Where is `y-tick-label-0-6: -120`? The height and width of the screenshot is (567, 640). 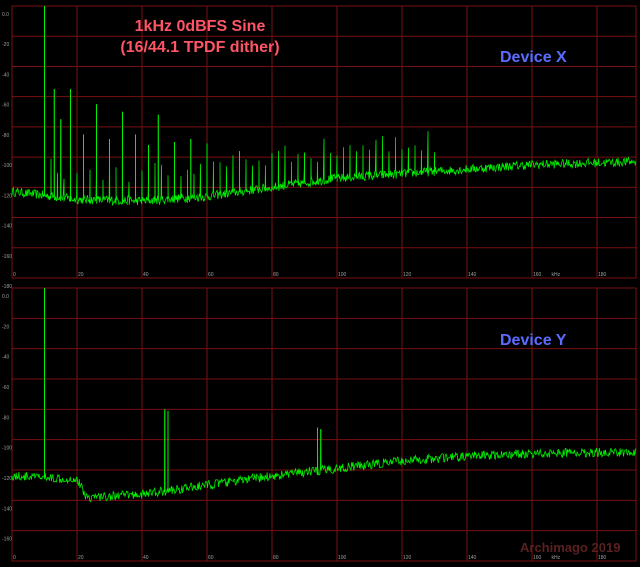
y-tick-label-0-6: -120 is located at coordinates (7, 196).